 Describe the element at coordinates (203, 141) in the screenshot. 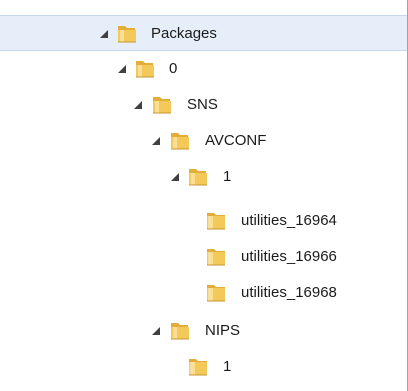

I see `tree-node-avconf: AVCONF` at that location.